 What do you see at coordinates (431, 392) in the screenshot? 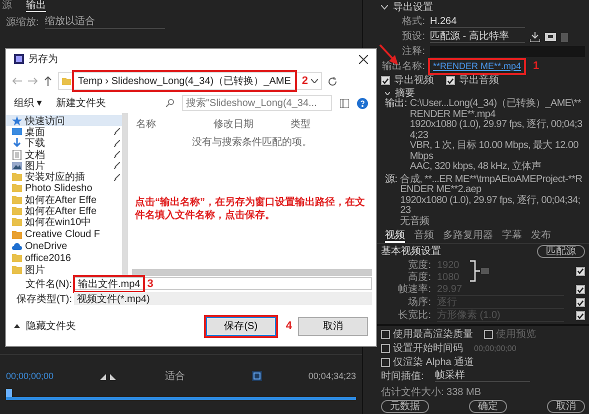
I see `file-size-text: 估计文件大小: 338 MB` at bounding box center [431, 392].